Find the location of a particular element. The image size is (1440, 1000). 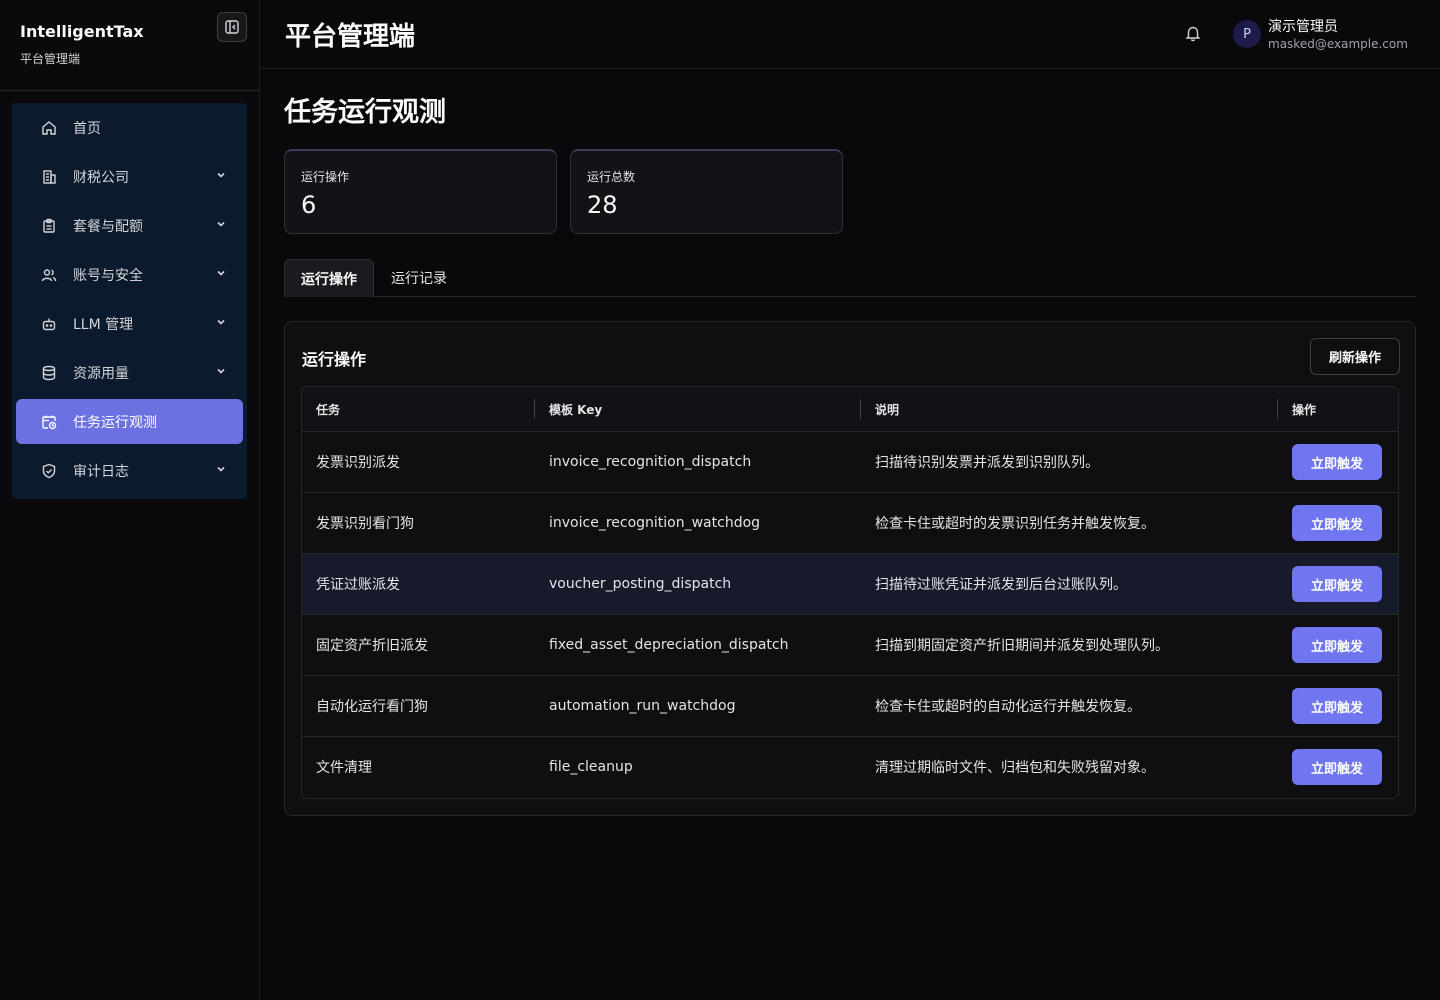

sidebar-item-label: LLM 管理 is located at coordinates (103, 324).